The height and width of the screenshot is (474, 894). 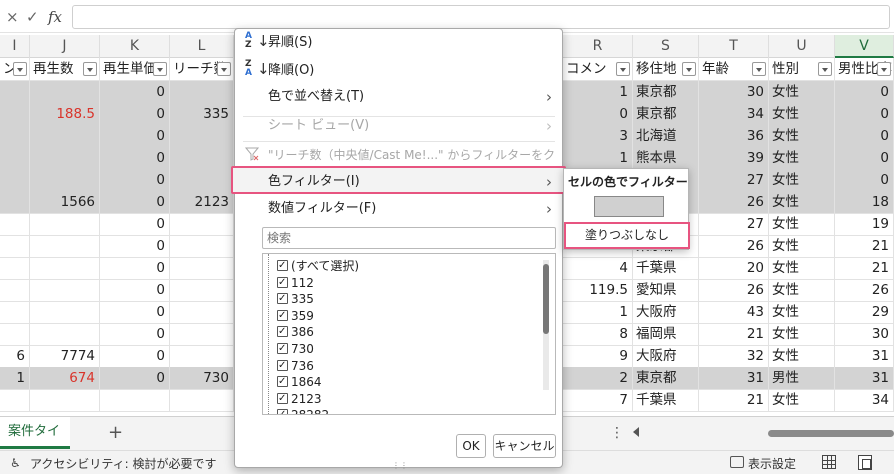 What do you see at coordinates (666, 136) in the screenshot?
I see `cell-s: 北海道` at bounding box center [666, 136].